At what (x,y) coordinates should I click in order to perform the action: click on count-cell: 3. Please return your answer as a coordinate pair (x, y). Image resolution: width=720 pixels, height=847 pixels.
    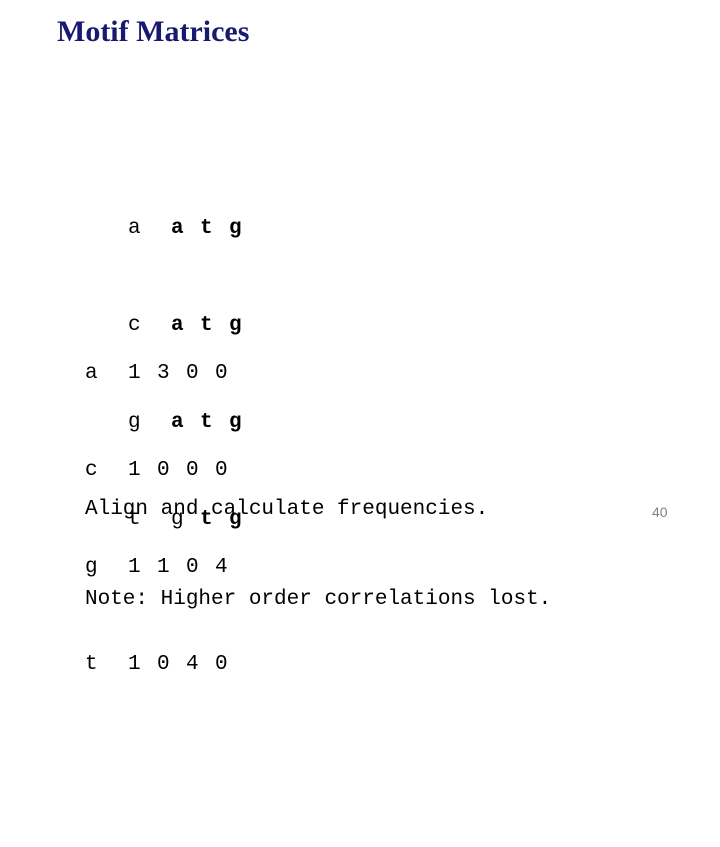
    Looking at the image, I should click on (163, 373).